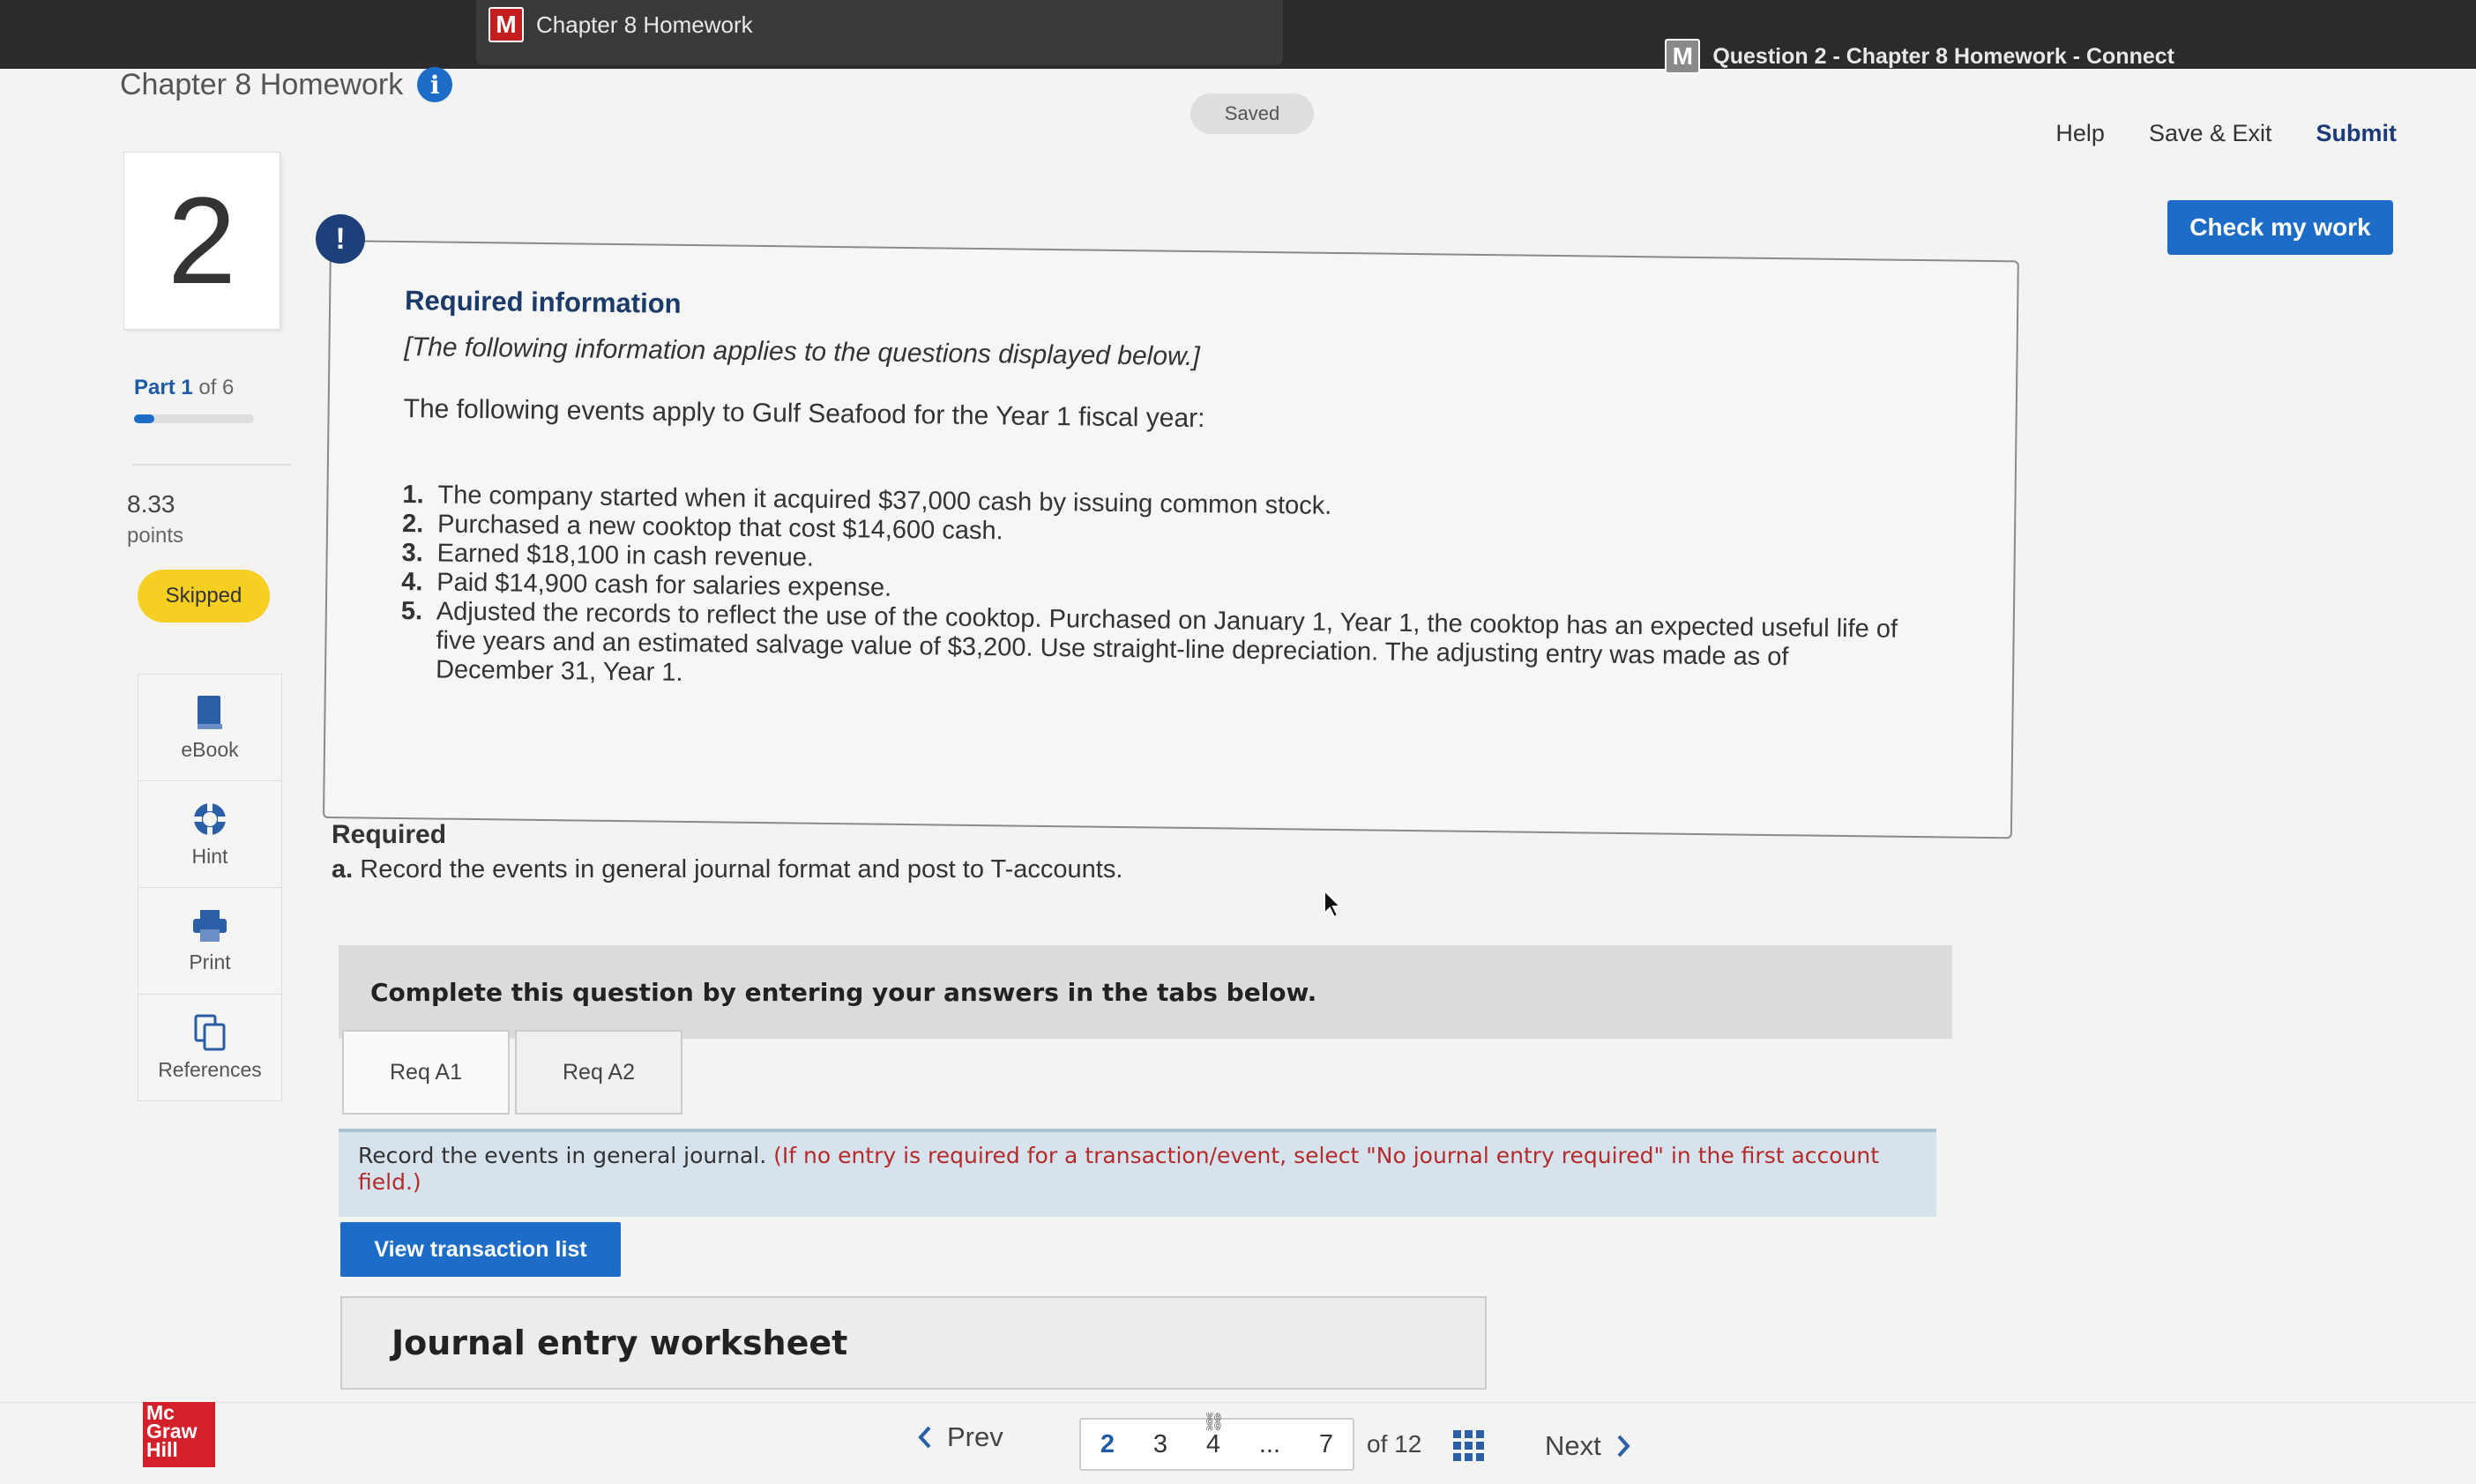 Image resolution: width=2476 pixels, height=1484 pixels. I want to click on requirement-tabs: Req A1 Req A2, so click(512, 1073).